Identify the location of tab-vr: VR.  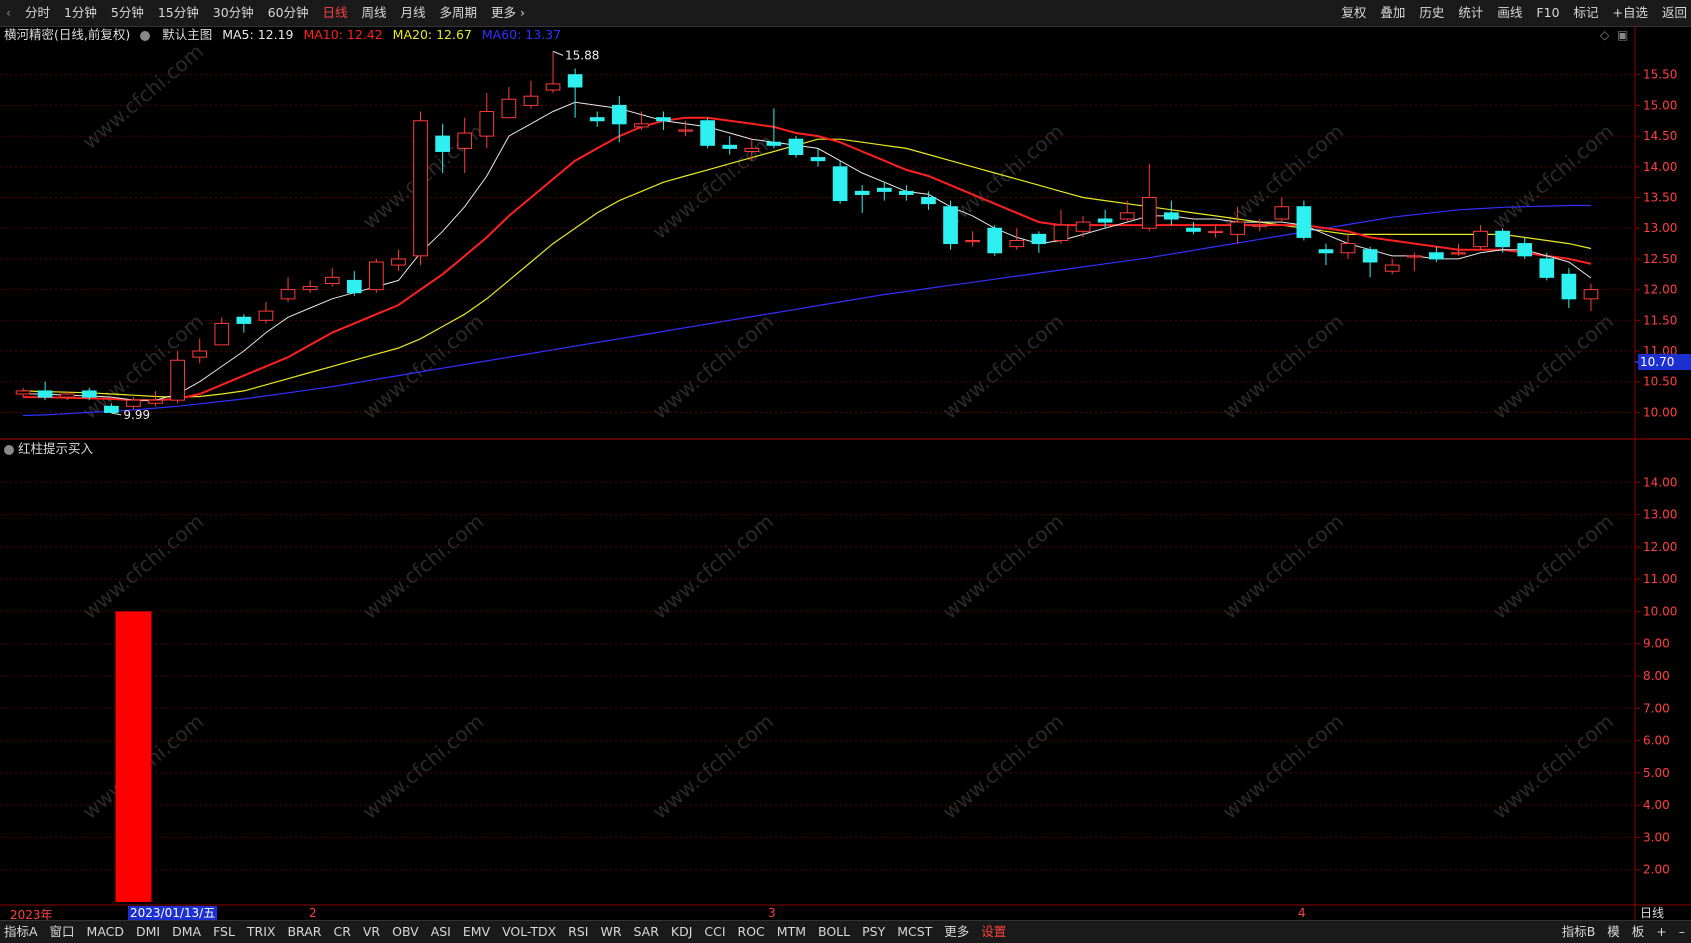
(371, 931).